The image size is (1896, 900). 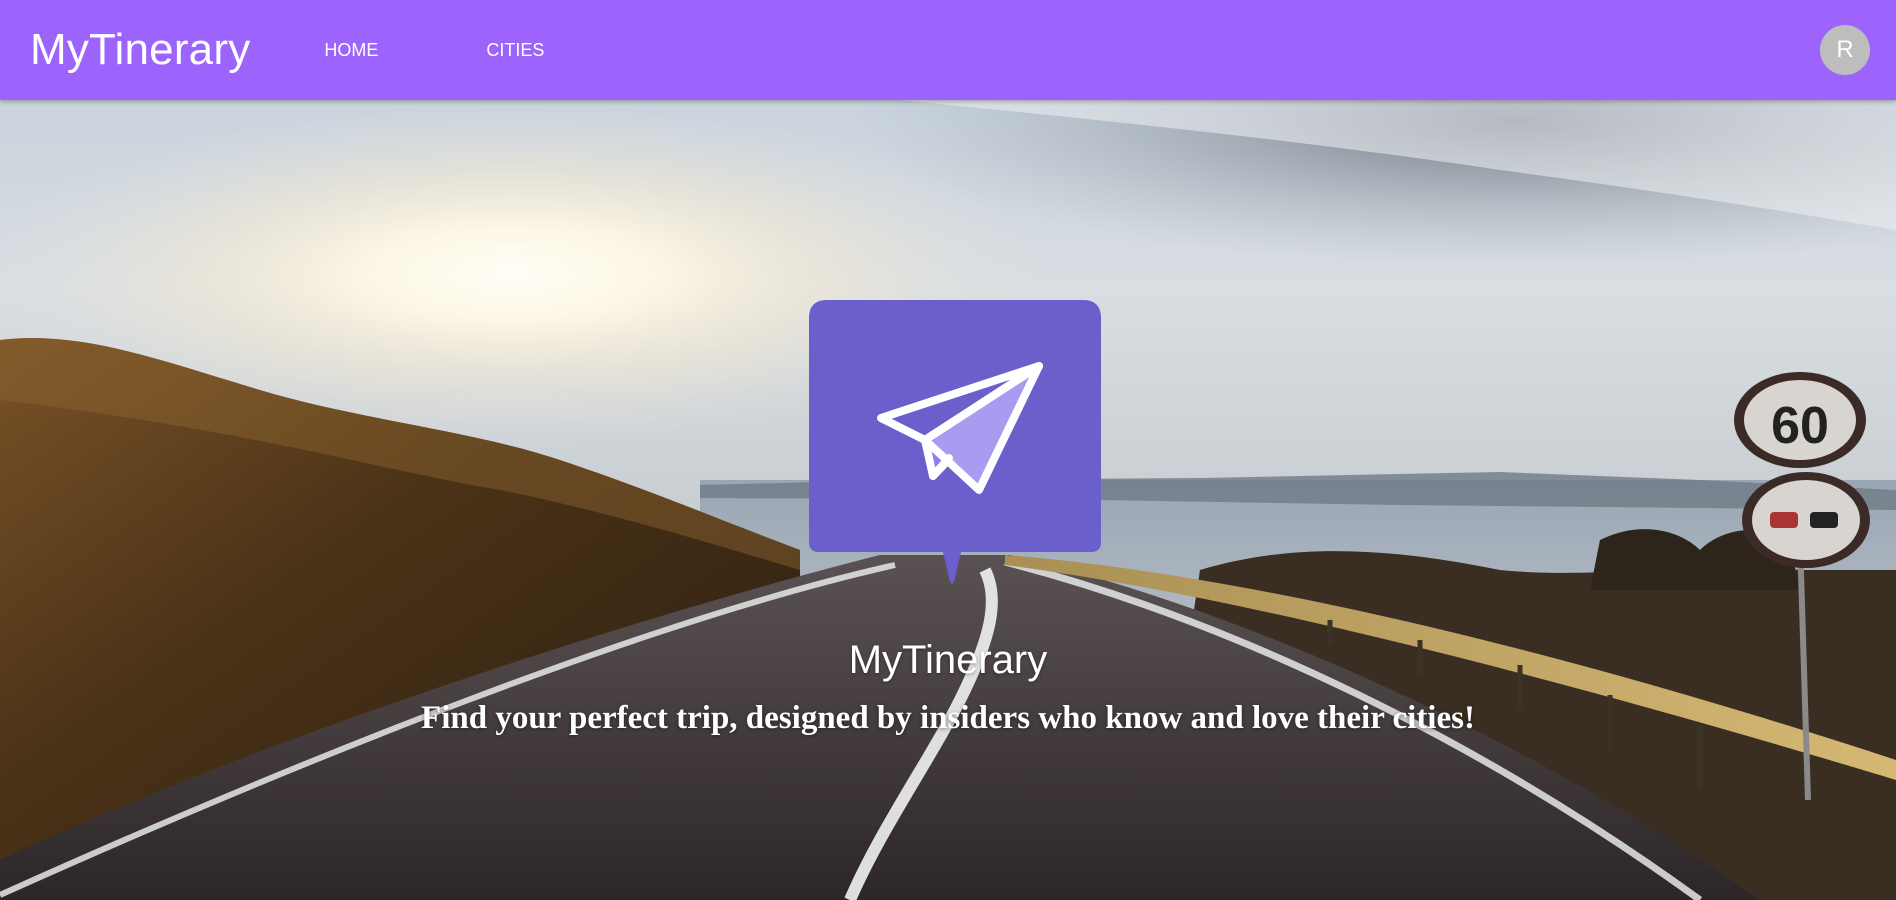 What do you see at coordinates (515, 50) in the screenshot?
I see `nav-cities-link: CITIES` at bounding box center [515, 50].